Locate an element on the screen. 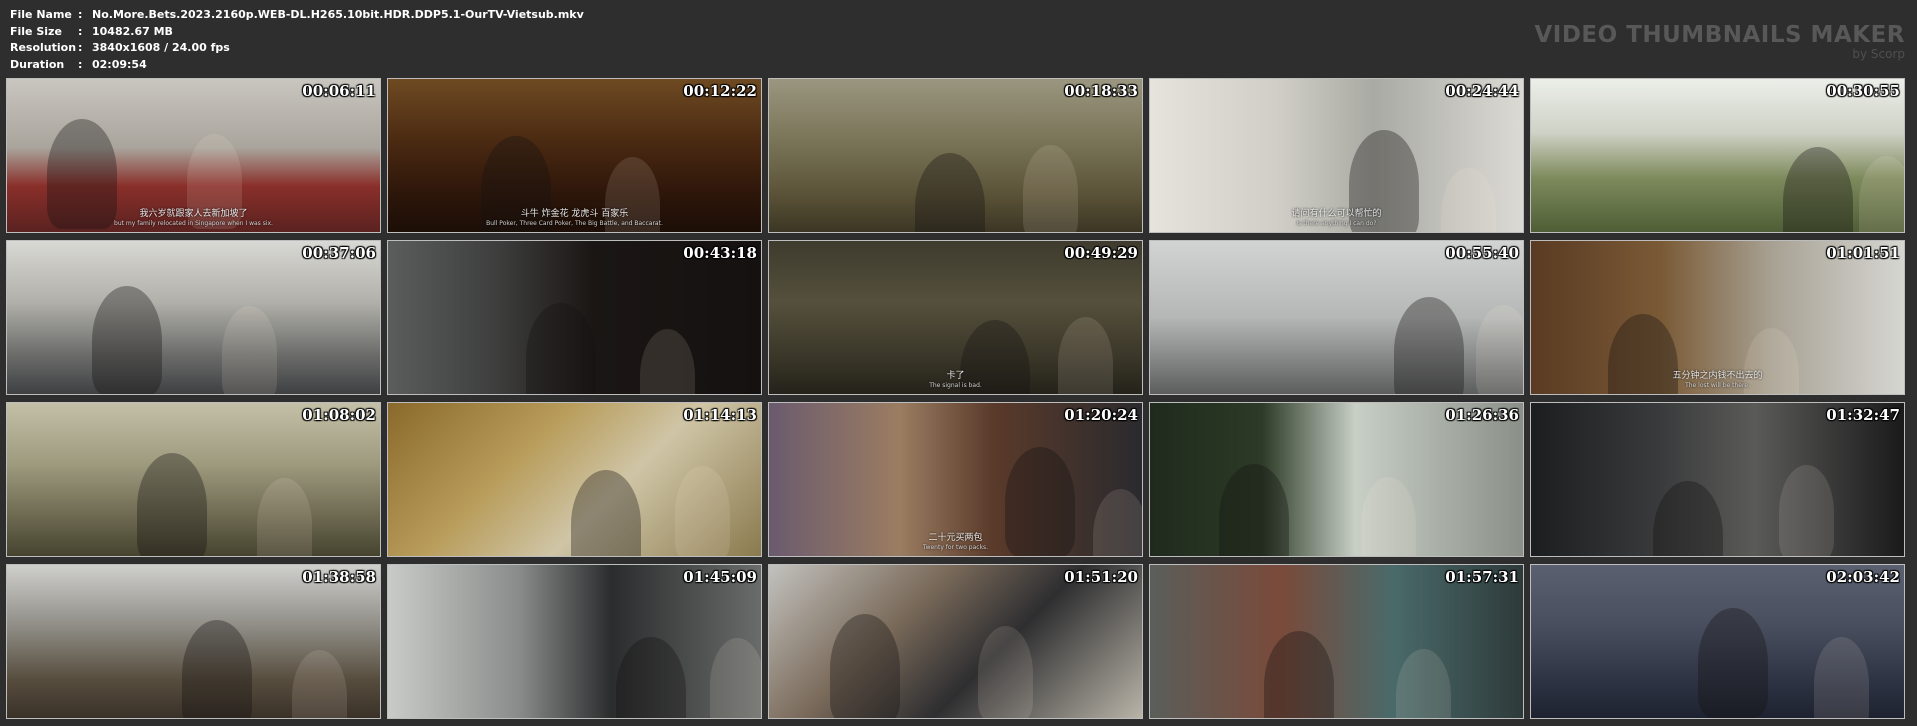  subtitle-english: Twenty for two packs. is located at coordinates (955, 547).